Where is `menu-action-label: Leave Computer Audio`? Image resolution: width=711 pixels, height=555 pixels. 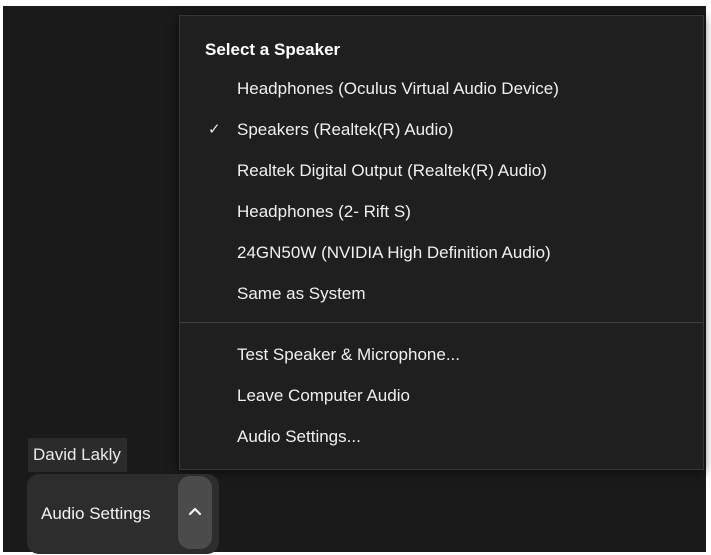
menu-action-label: Leave Computer Audio is located at coordinates (323, 395).